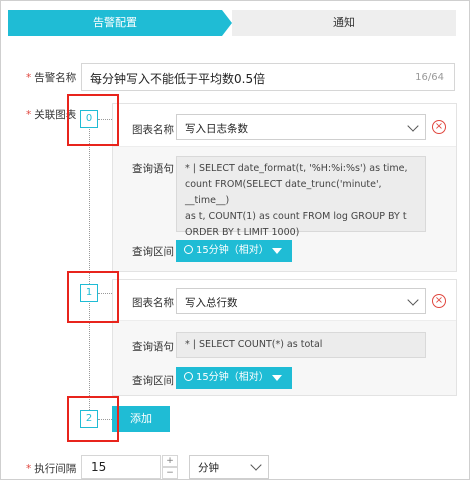 The width and height of the screenshot is (470, 480). Describe the element at coordinates (216, 129) in the screenshot. I see `chart-name-value: 写入日志条数` at that location.